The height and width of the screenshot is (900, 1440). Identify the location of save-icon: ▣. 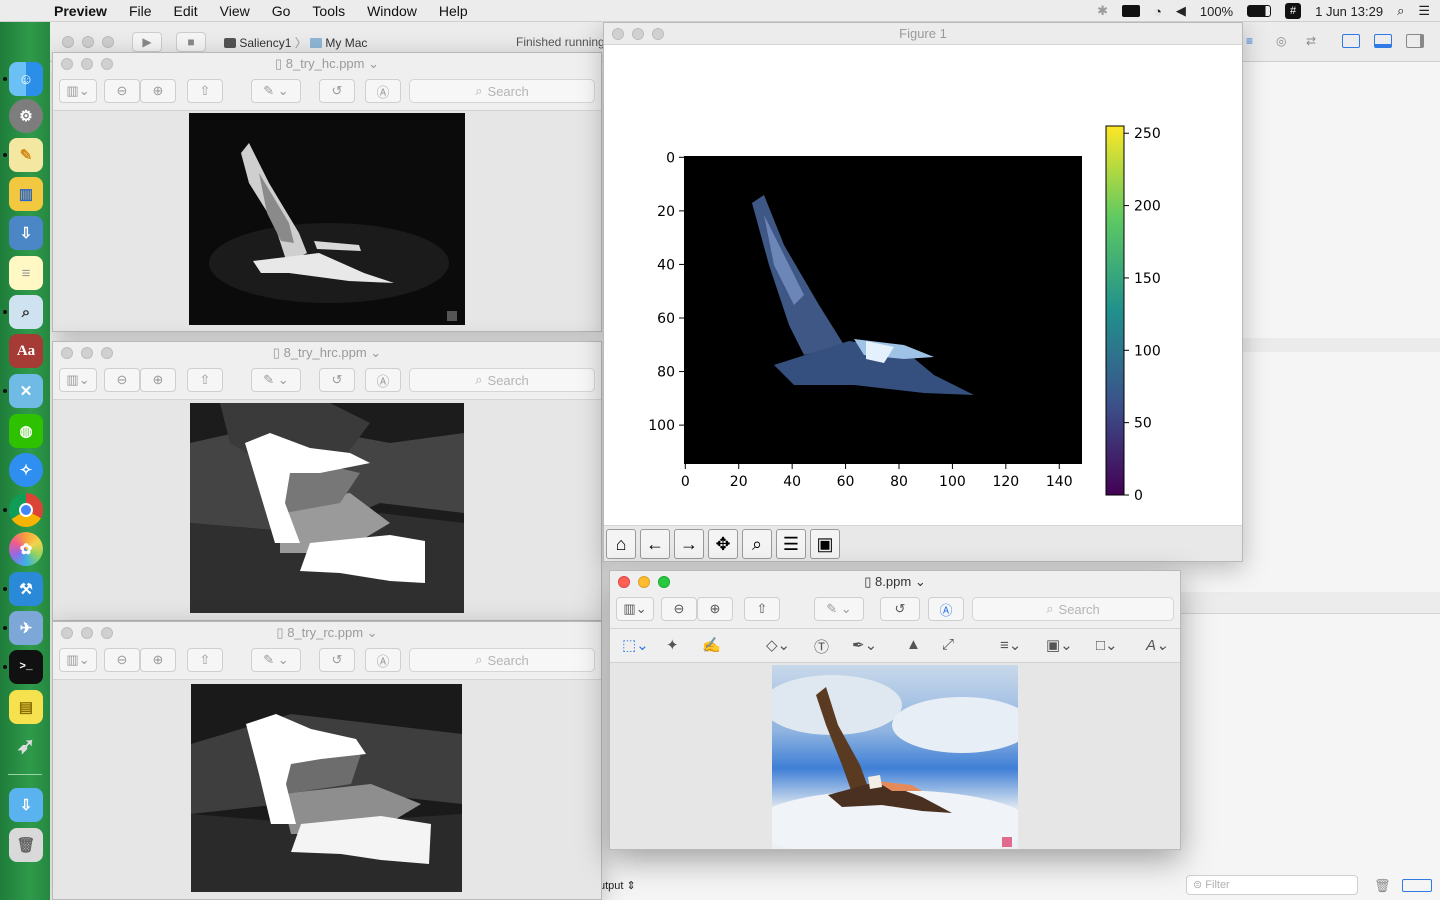
(825, 544).